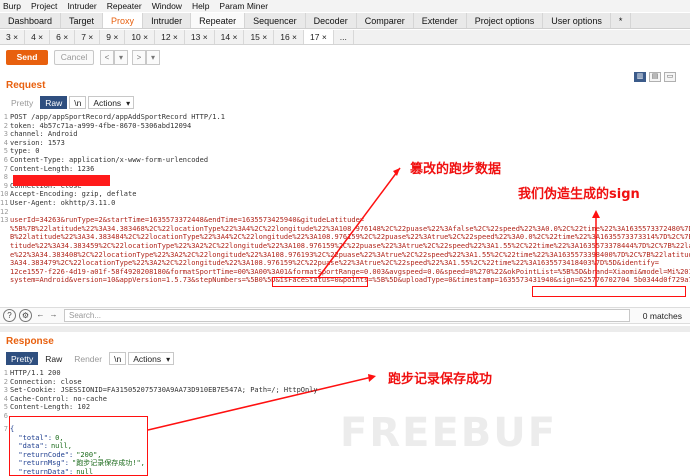 This screenshot has width=690, height=476. What do you see at coordinates (78, 446) in the screenshot?
I see `response-body-box` at bounding box center [78, 446].